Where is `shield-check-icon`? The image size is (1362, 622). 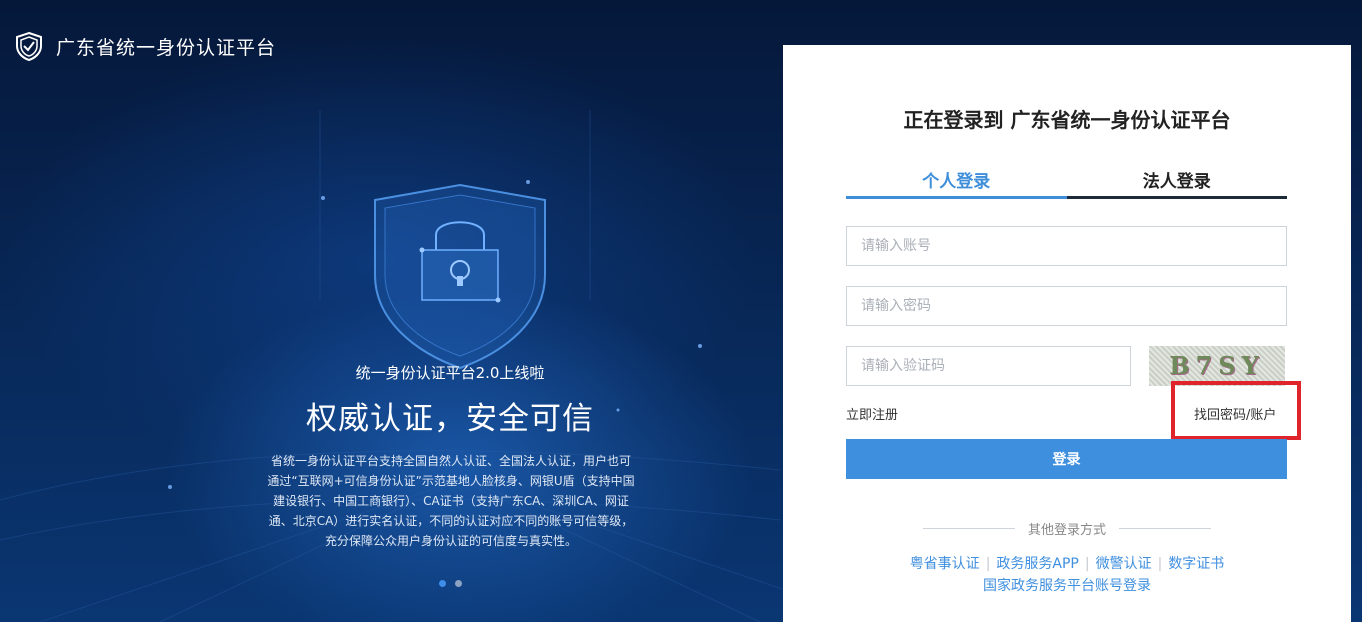 shield-check-icon is located at coordinates (29, 46).